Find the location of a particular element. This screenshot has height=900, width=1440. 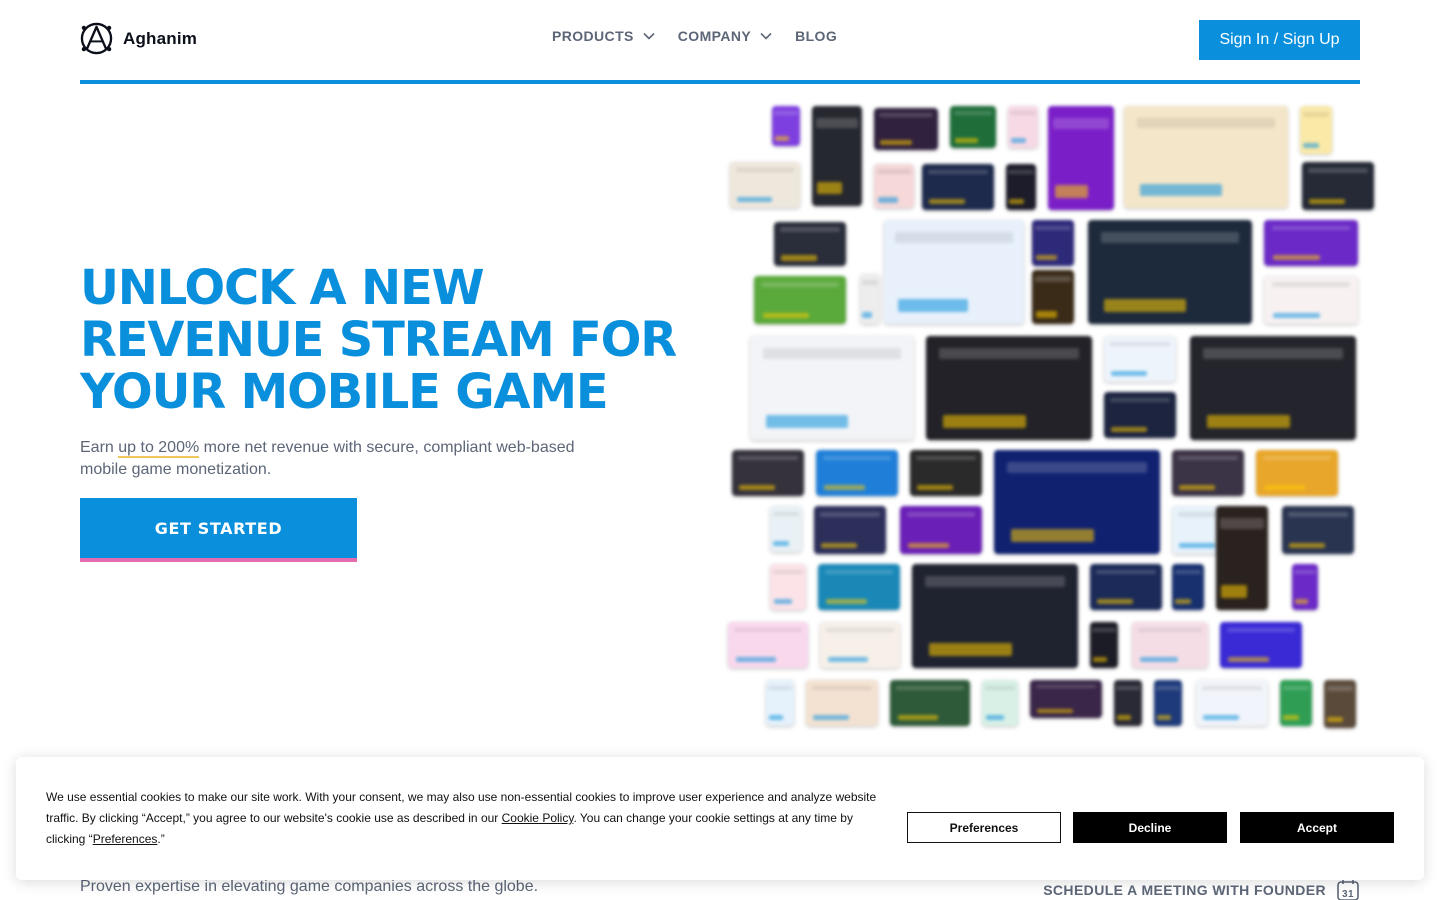

nav-company: COMPANY is located at coordinates (725, 36).